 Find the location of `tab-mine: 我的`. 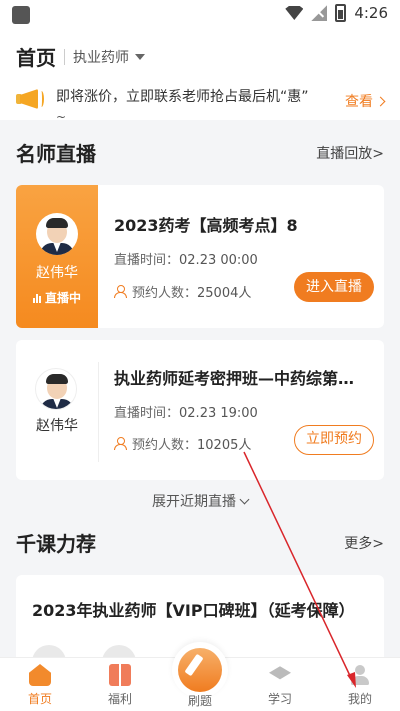

tab-mine: 我的 is located at coordinates (360, 684).